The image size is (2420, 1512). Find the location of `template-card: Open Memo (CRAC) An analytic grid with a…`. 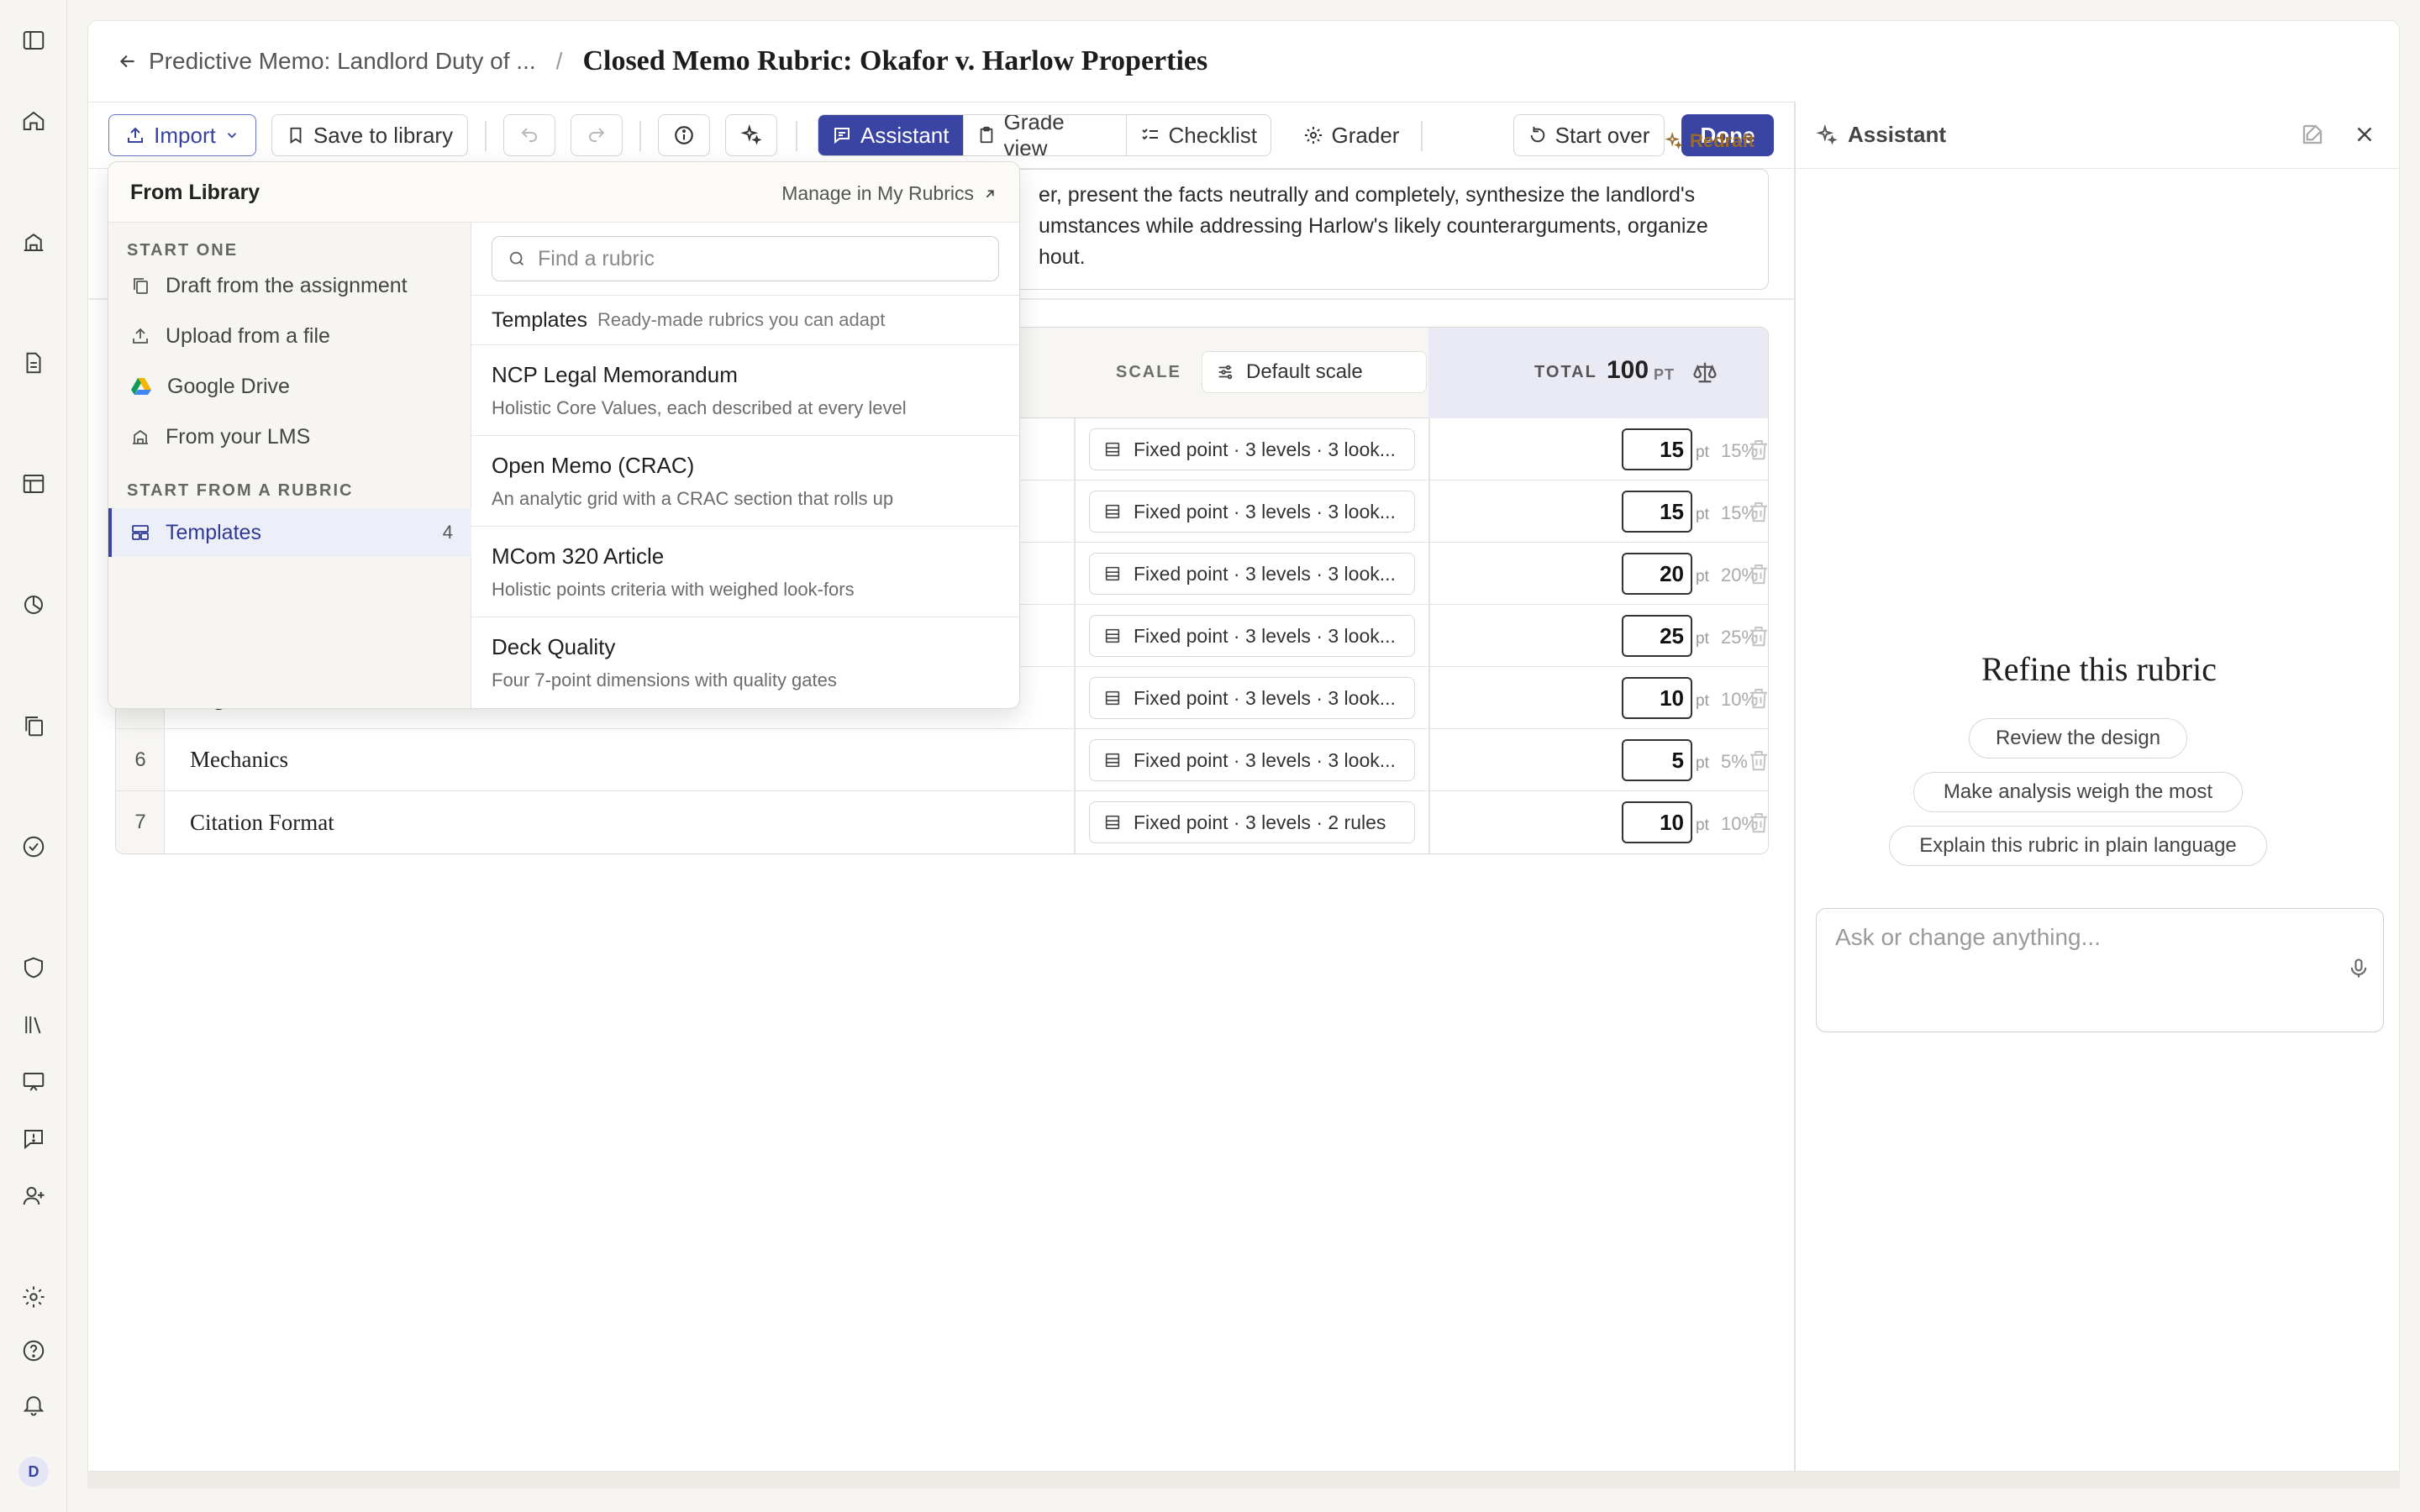

template-card: Open Memo (CRAC) An analytic grid with a… is located at coordinates (745, 481).